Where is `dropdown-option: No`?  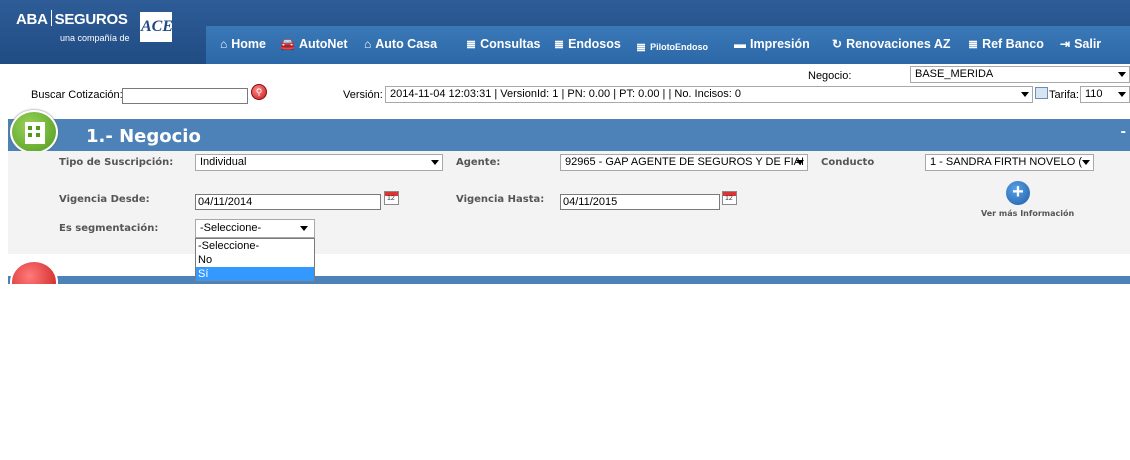
dropdown-option: No is located at coordinates (255, 260).